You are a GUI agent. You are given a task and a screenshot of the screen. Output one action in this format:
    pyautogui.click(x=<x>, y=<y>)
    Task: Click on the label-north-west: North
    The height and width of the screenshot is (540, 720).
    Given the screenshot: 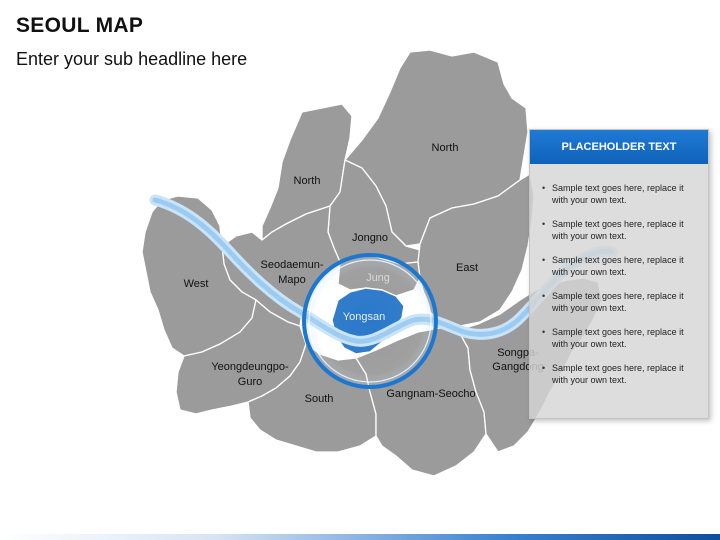 What is the action you would take?
    pyautogui.click(x=307, y=181)
    